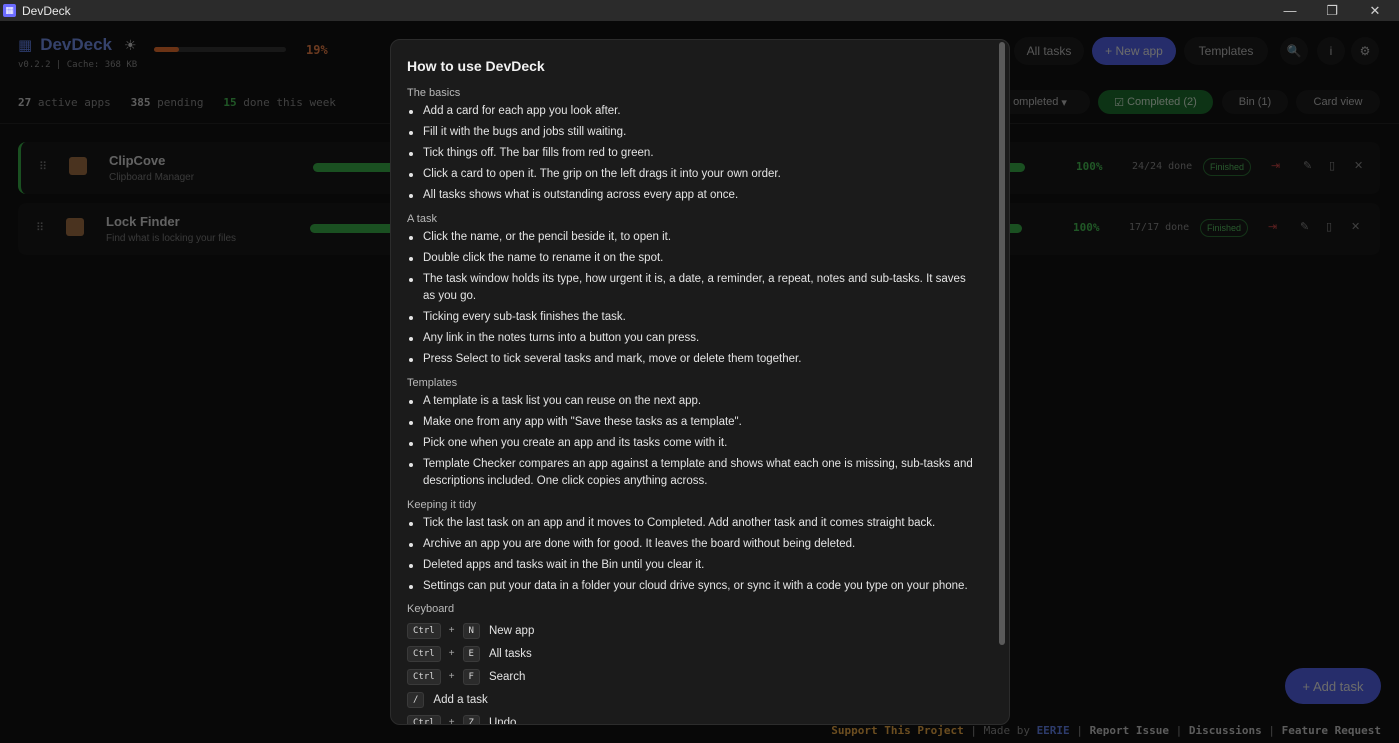 Image resolution: width=1399 pixels, height=743 pixels. I want to click on help-section-heading: Templates, so click(432, 382).